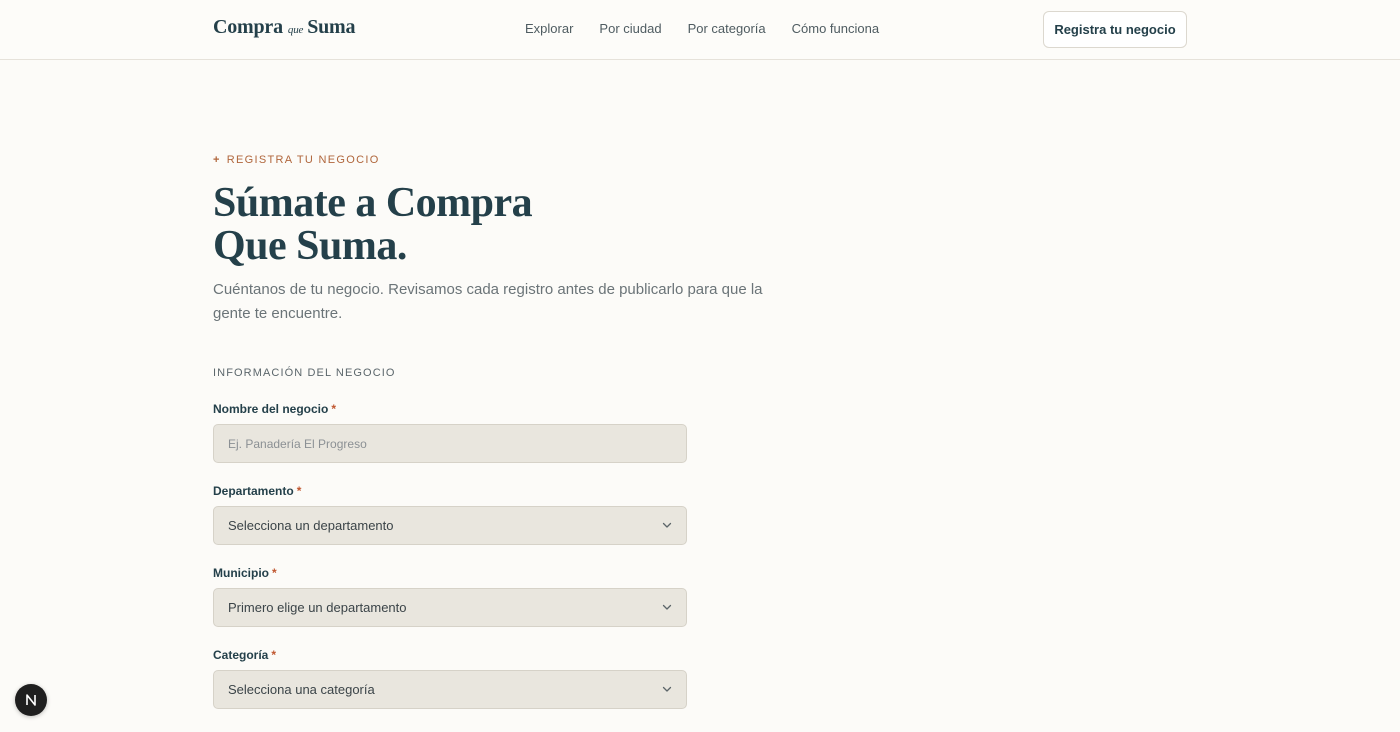 The image size is (1400, 732). I want to click on next-dev-tools-button, so click(31, 700).